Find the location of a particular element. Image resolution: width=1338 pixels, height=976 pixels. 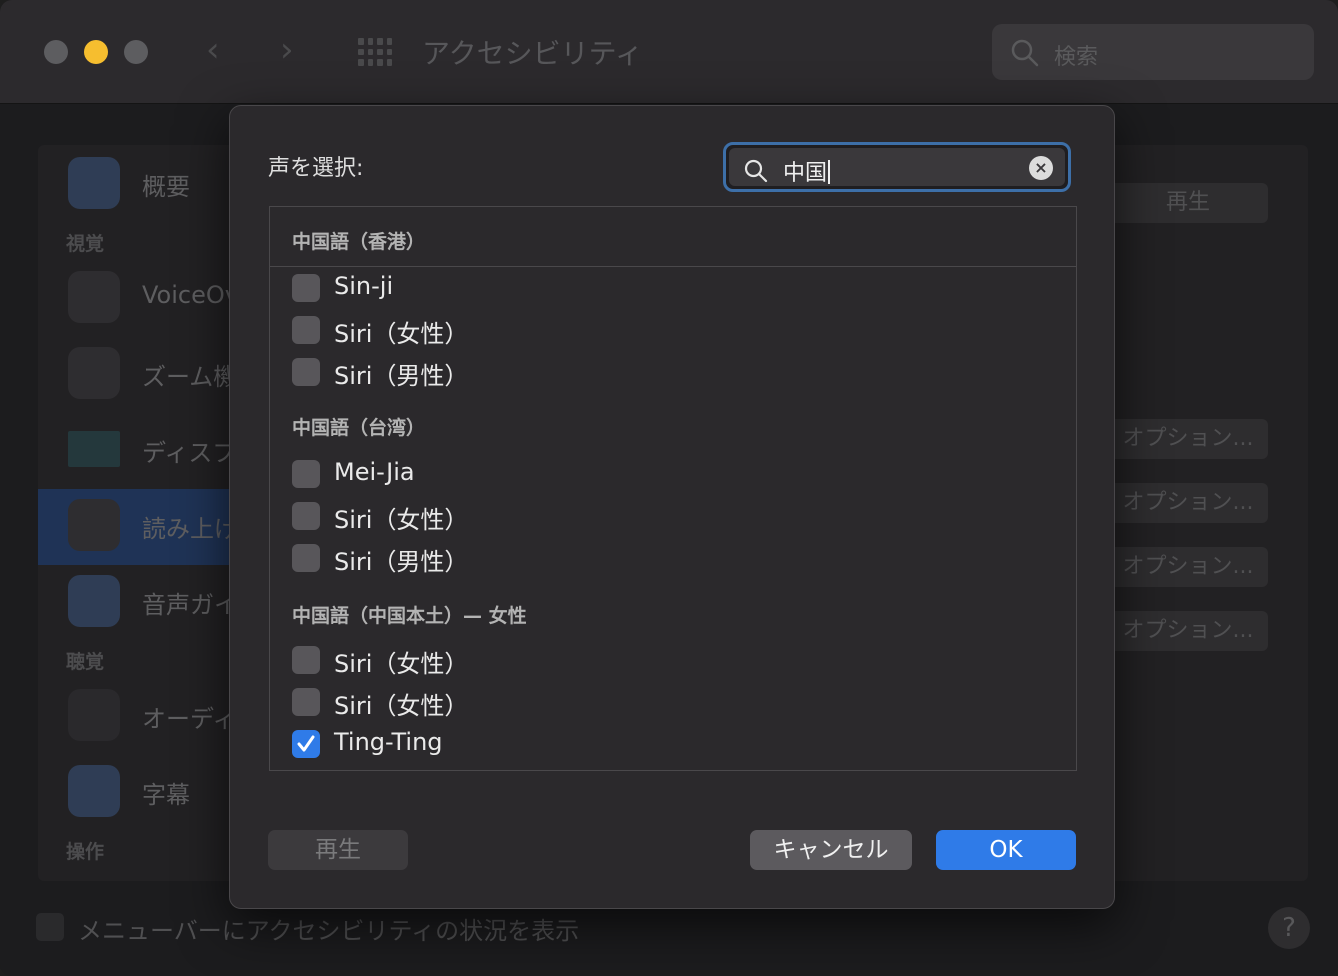

voiceover-icon is located at coordinates (94, 297).